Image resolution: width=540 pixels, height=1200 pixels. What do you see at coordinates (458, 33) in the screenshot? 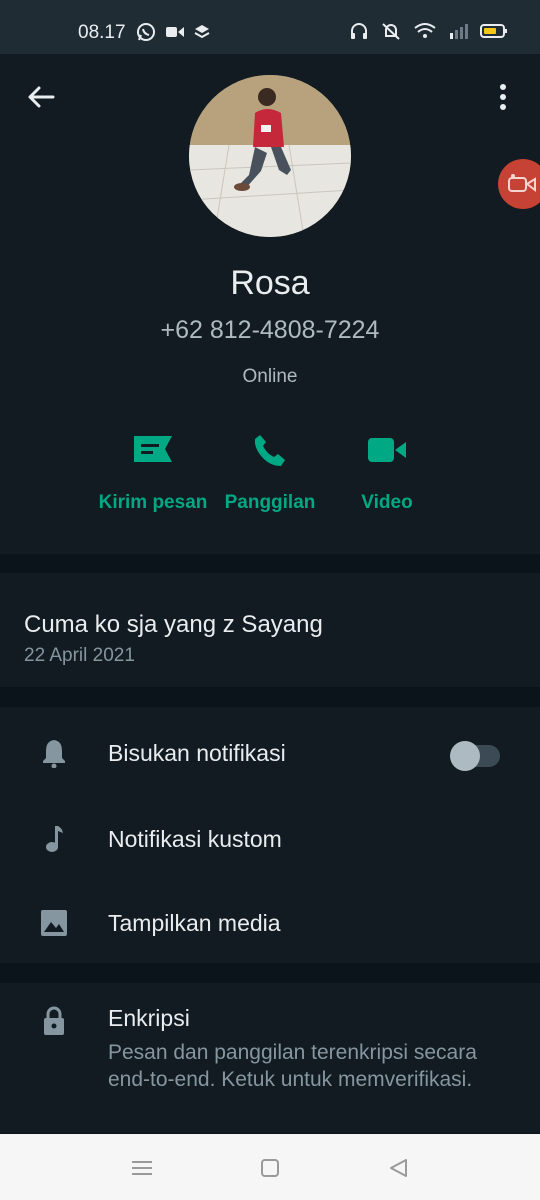
I see `signal-icon` at bounding box center [458, 33].